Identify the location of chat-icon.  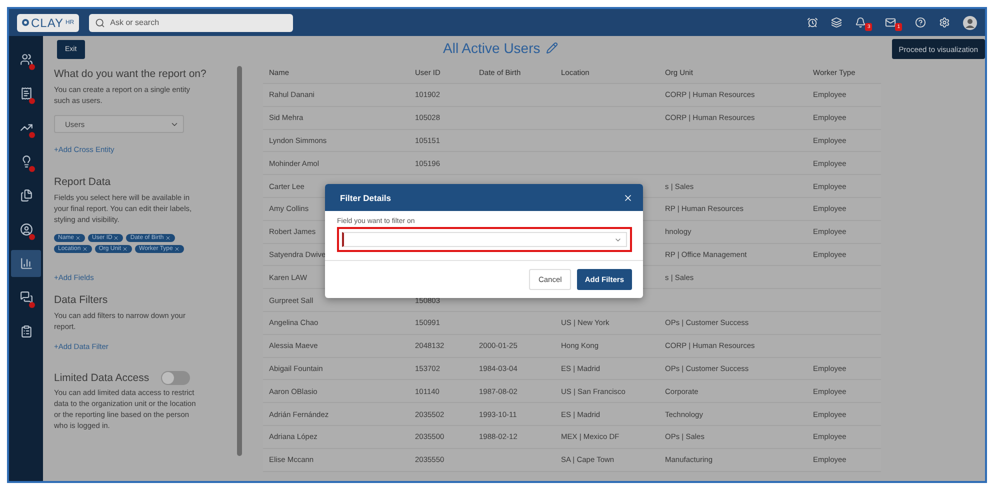
(26, 297).